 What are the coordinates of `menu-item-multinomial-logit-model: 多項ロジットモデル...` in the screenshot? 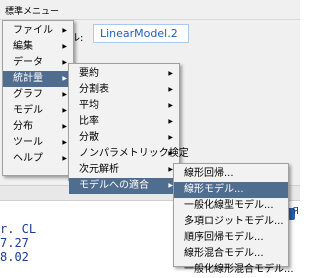 It's located at (231, 222).